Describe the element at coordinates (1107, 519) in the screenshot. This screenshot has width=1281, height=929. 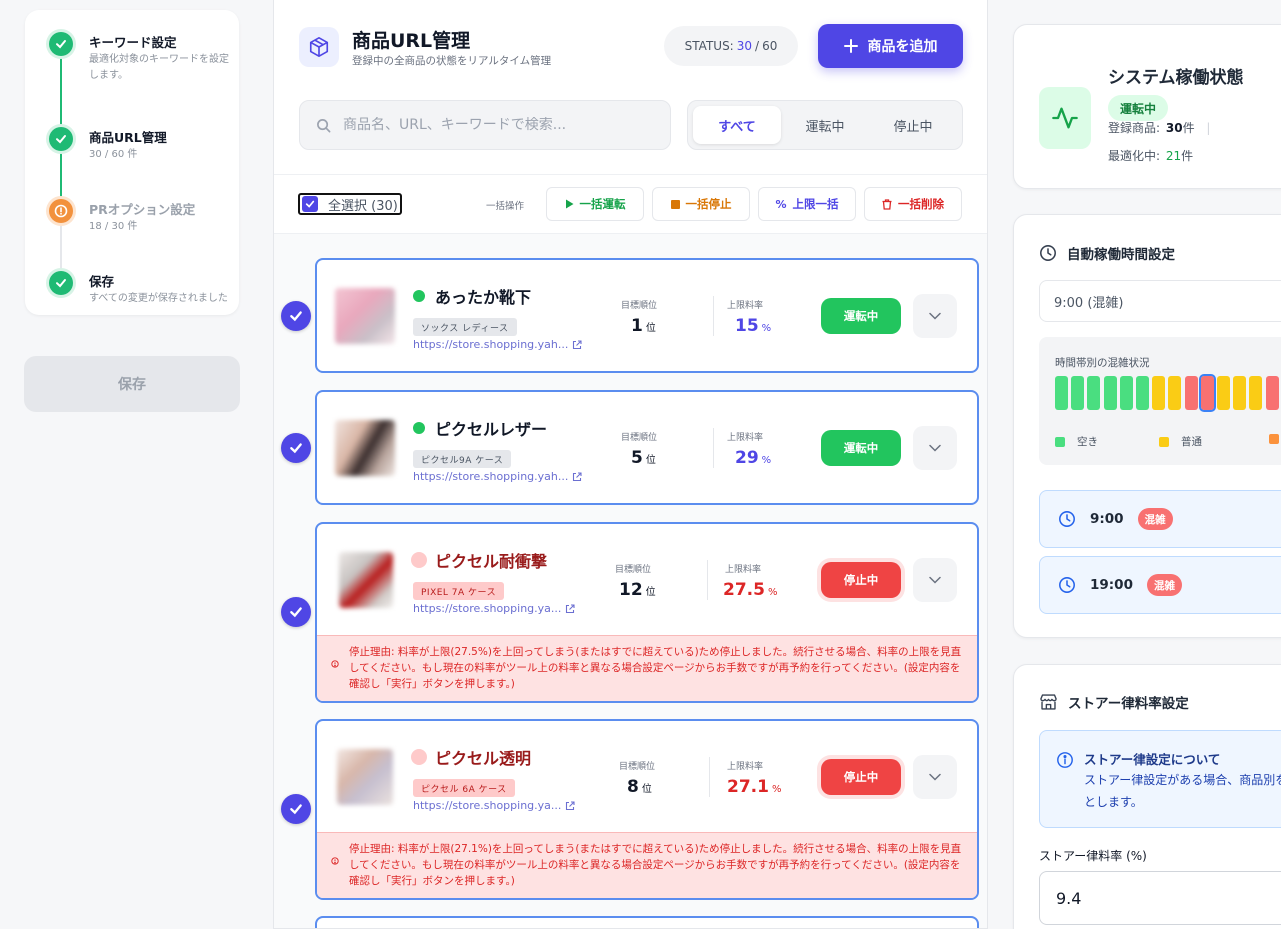
I see `slot-time: 9:00` at that location.